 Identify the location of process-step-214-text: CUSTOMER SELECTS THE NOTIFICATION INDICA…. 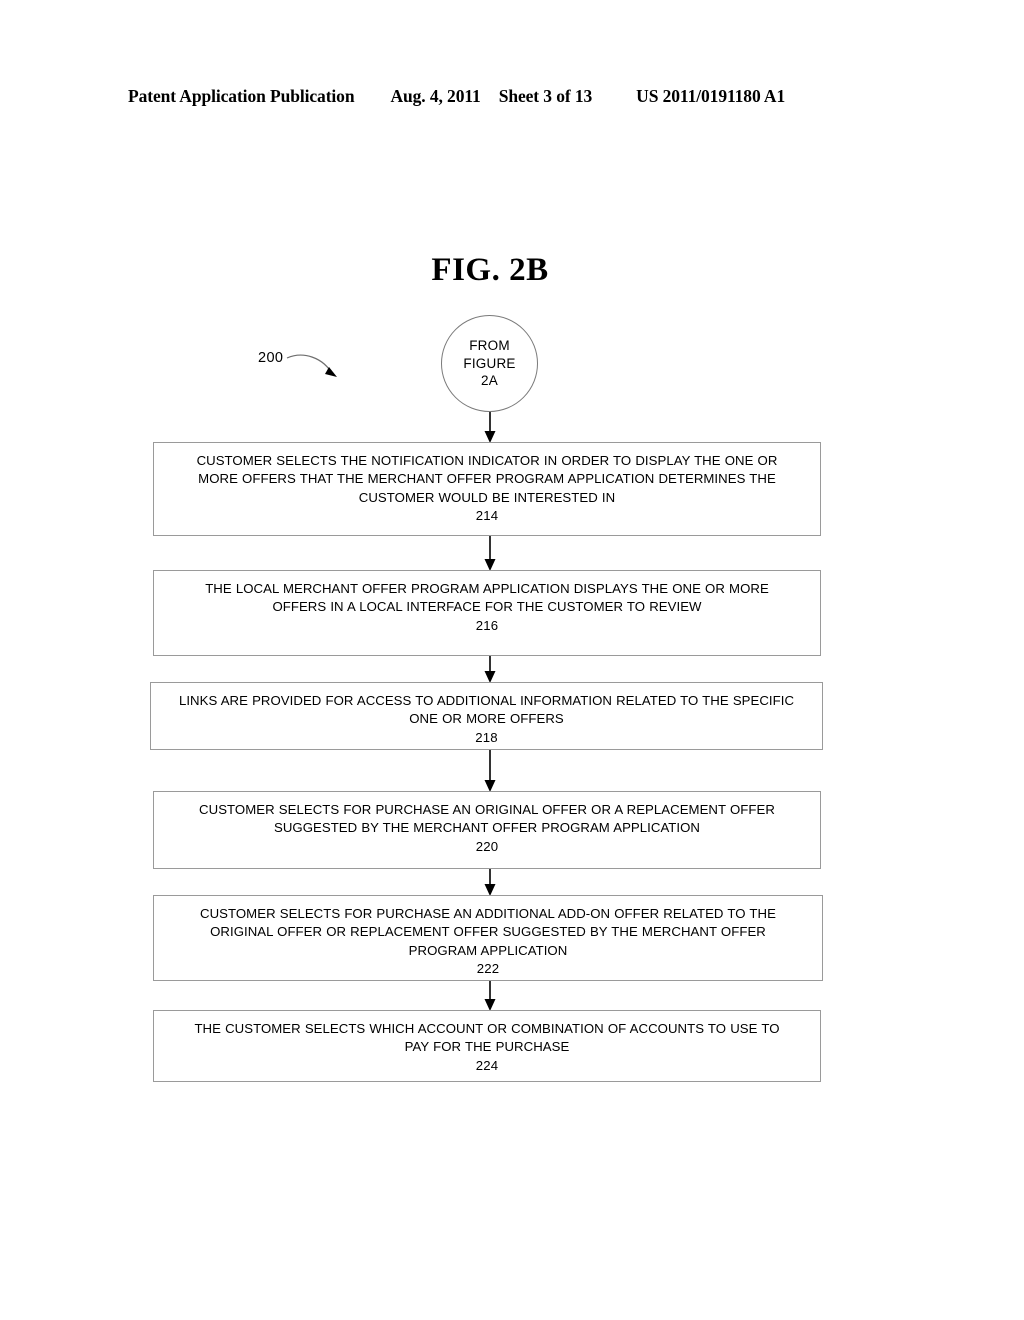
(487, 479).